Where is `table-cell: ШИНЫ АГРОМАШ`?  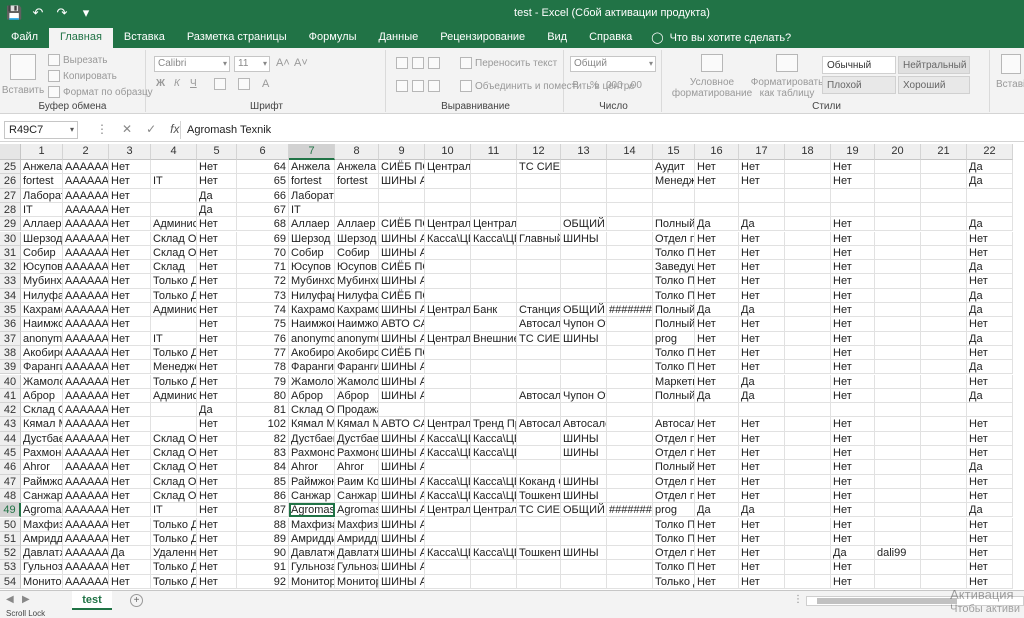
table-cell: ШИНЫ АГРОМАШ is located at coordinates (402, 181).